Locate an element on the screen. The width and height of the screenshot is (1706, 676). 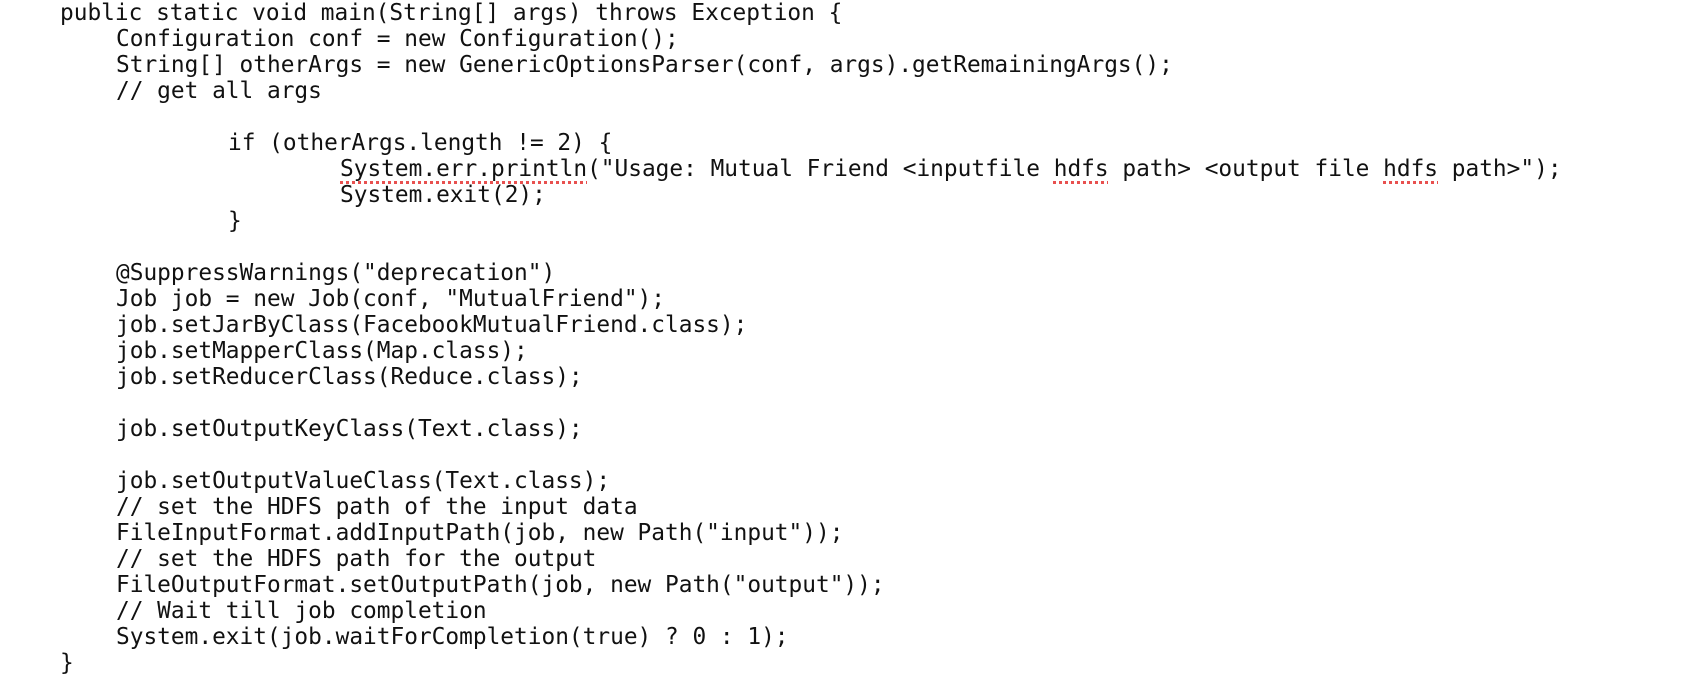
code-token: path> <output file is located at coordinates (1246, 169).